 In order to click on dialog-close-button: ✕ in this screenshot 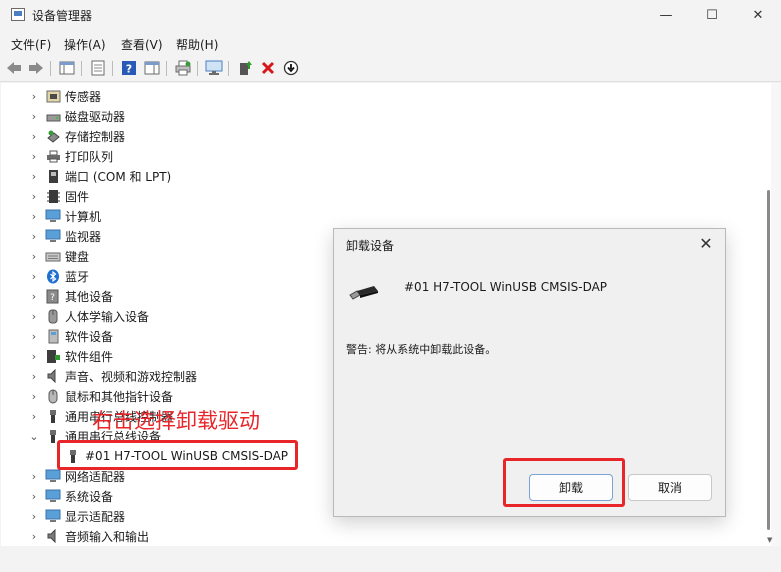, I will do `click(706, 243)`.